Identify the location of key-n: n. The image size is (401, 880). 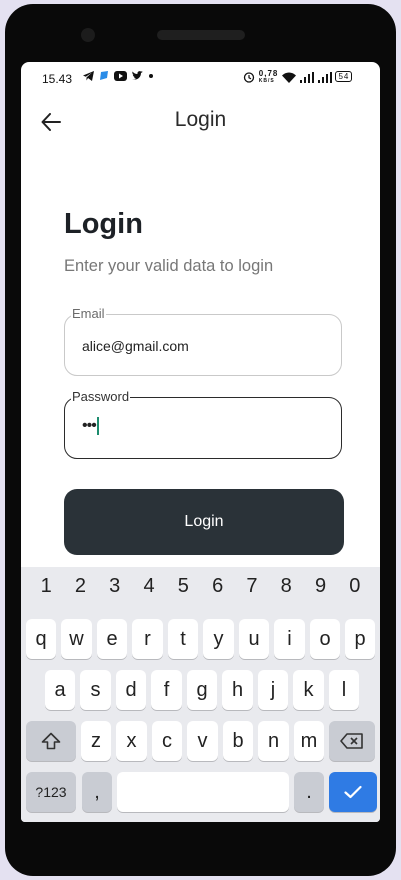
(273, 741).